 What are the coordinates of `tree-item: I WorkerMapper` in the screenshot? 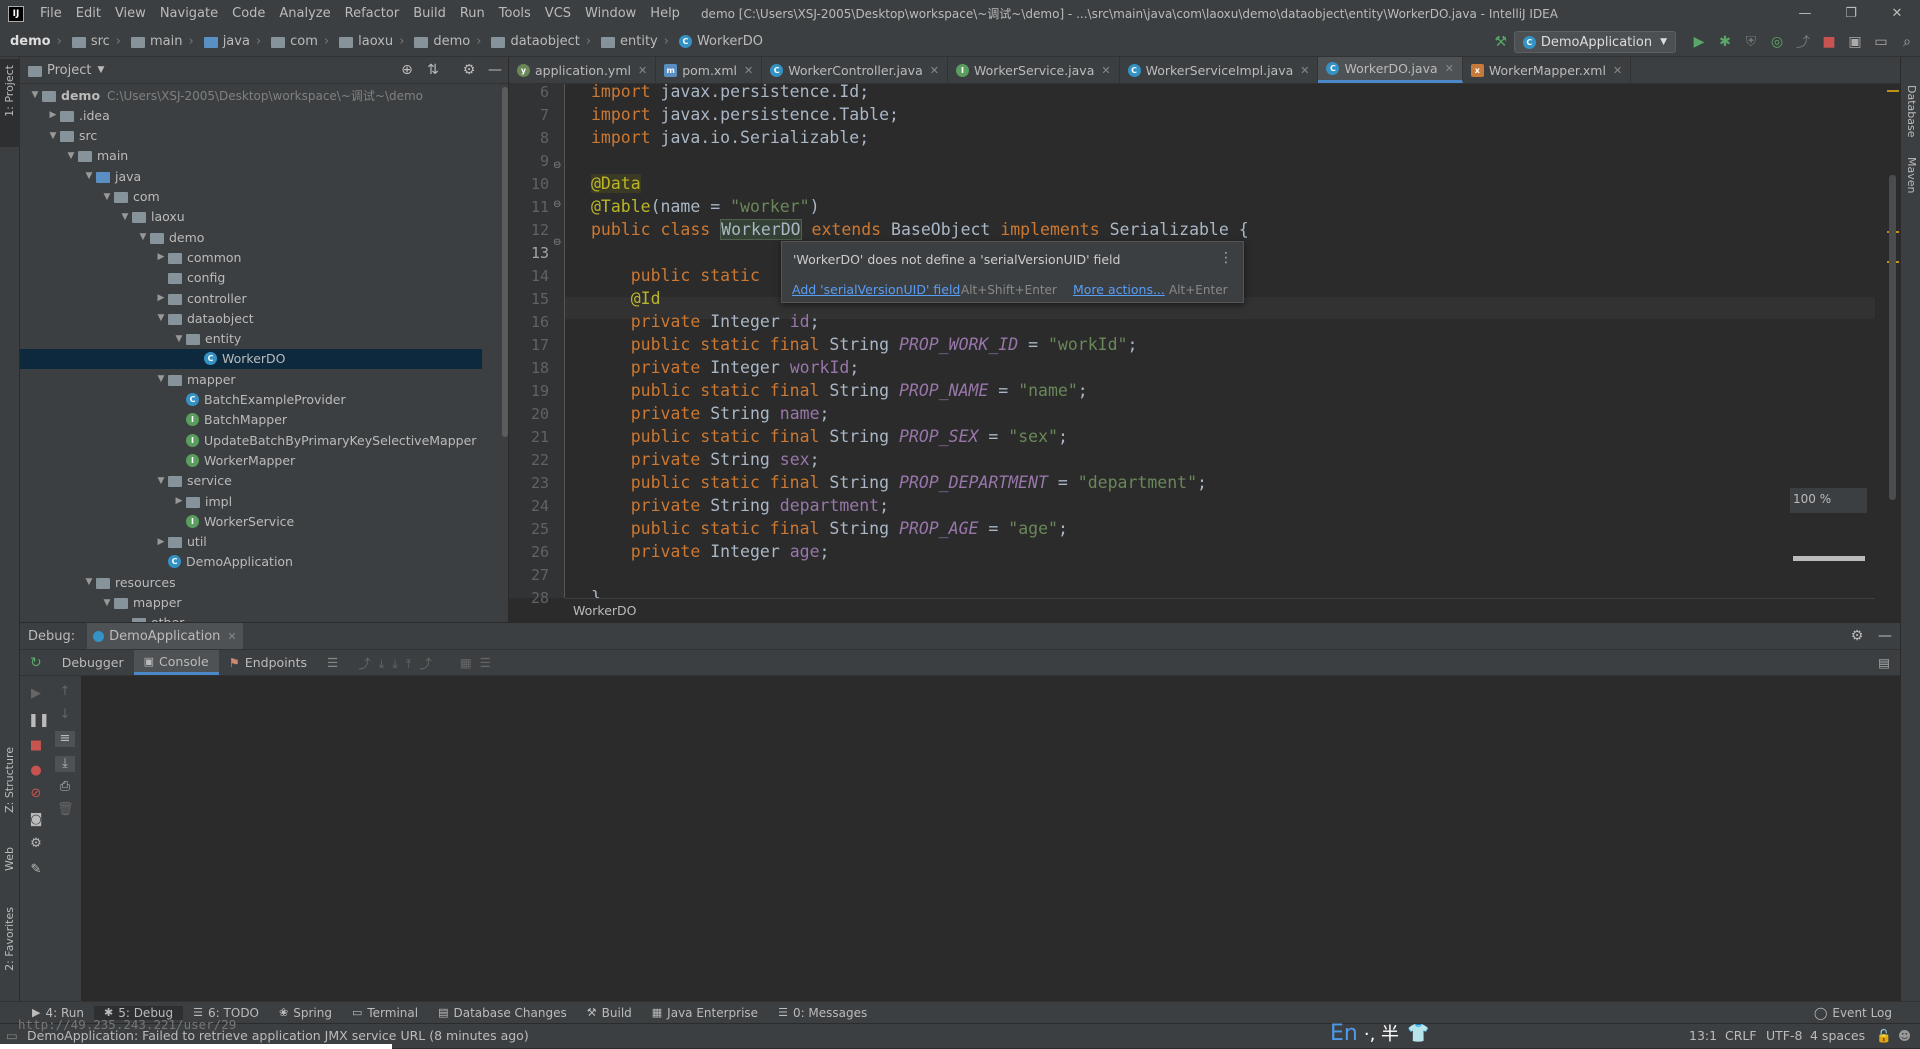 It's located at (251, 460).